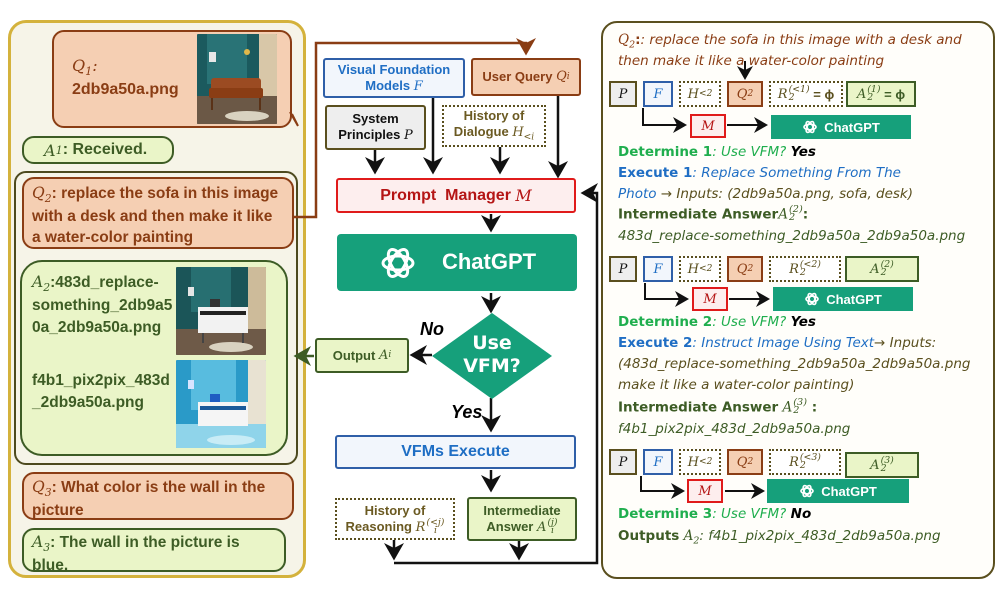 The width and height of the screenshot is (1000, 600). I want to click on principles-line2: Principles, so click(369, 134).